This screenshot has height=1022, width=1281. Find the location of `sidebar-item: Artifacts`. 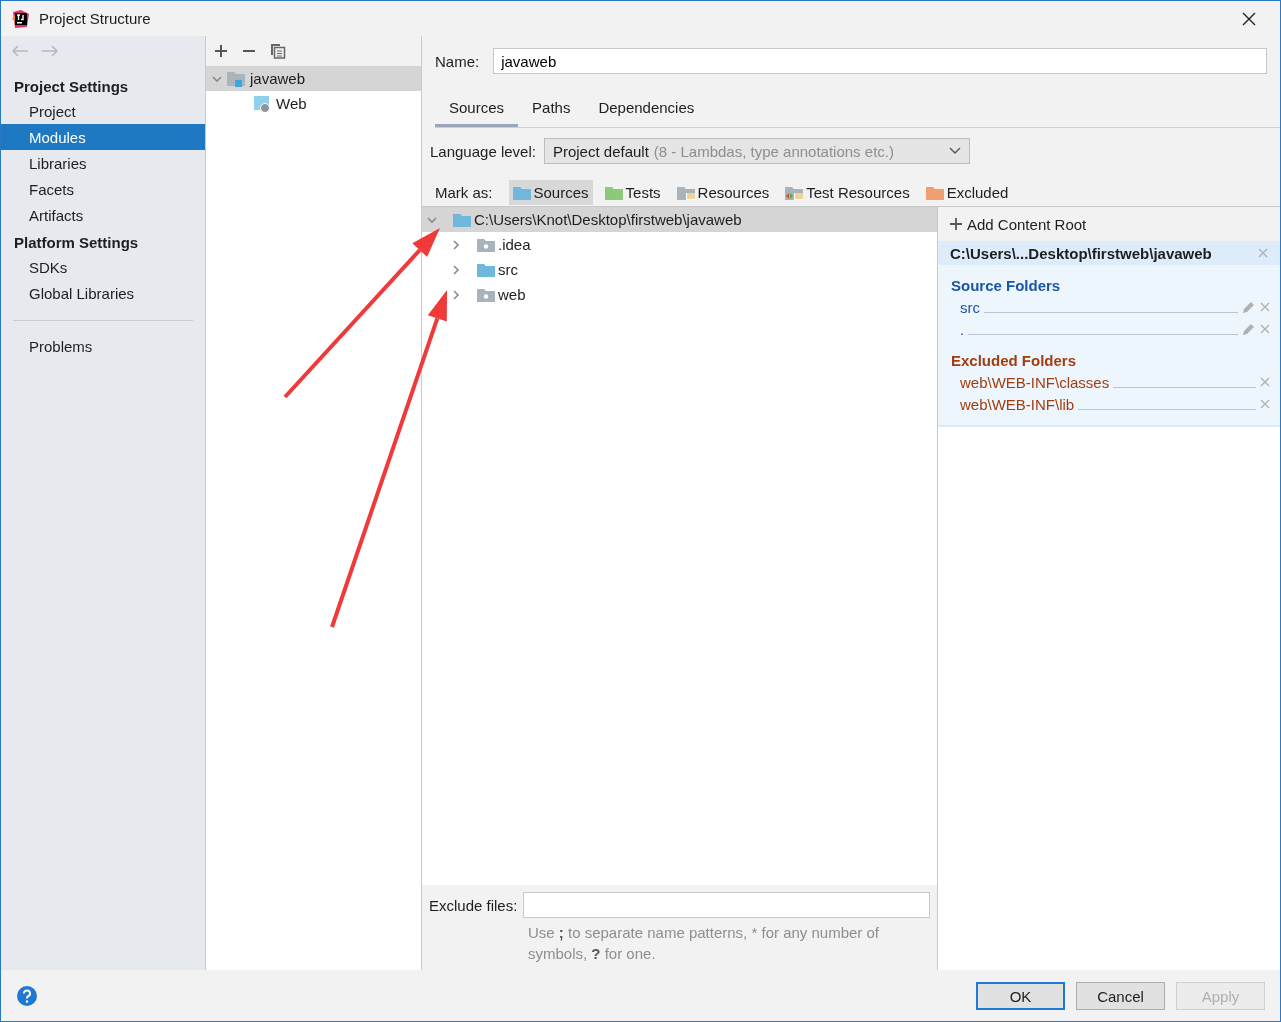

sidebar-item: Artifacts is located at coordinates (103, 215).